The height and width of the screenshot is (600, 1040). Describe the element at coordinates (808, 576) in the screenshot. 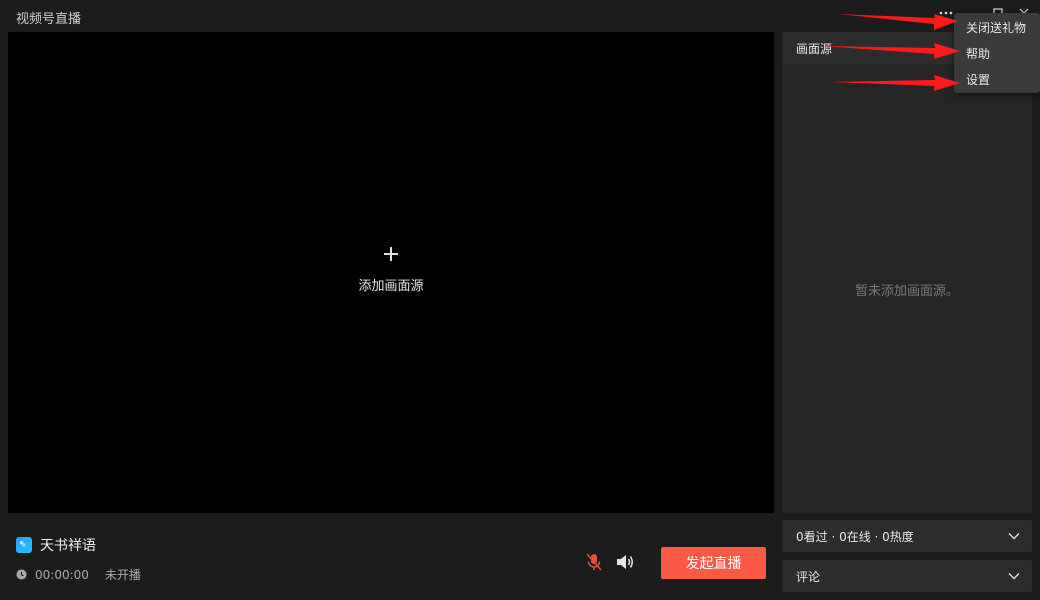

I see `comments-label: 评论` at that location.